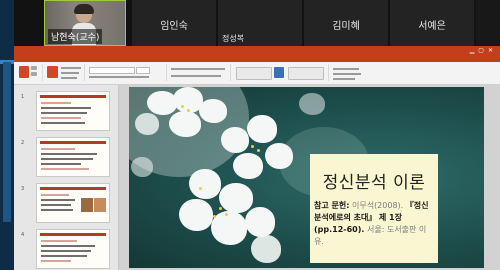  I want to click on participant-tile: 임인숙, so click(174, 23).